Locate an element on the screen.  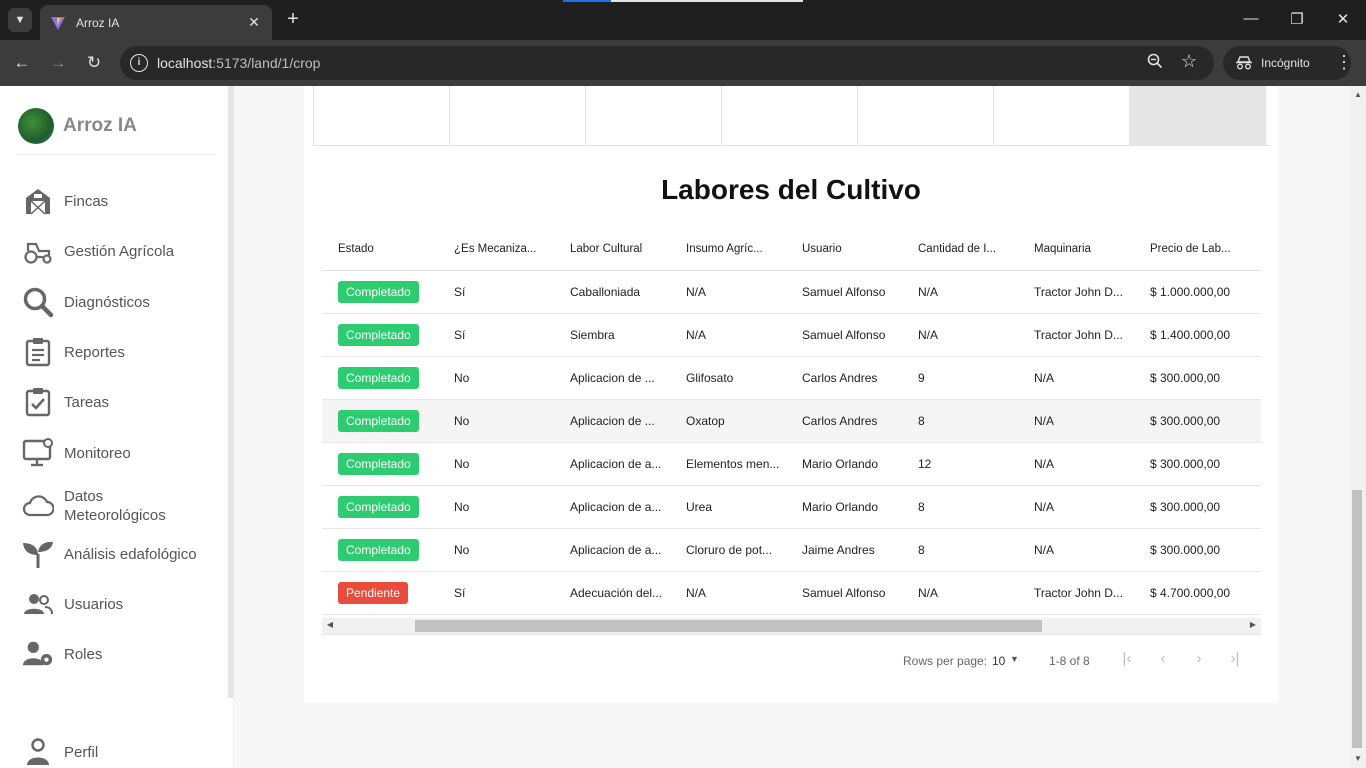
page-range: 1-8 of 8 is located at coordinates (1069, 661).